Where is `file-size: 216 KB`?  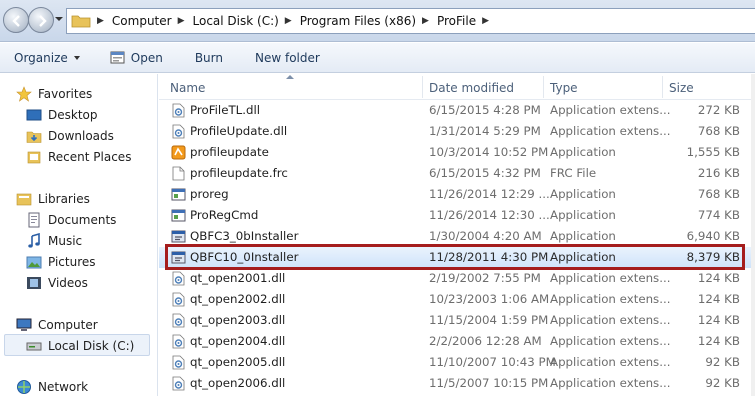
file-size: 216 KB is located at coordinates (718, 173).